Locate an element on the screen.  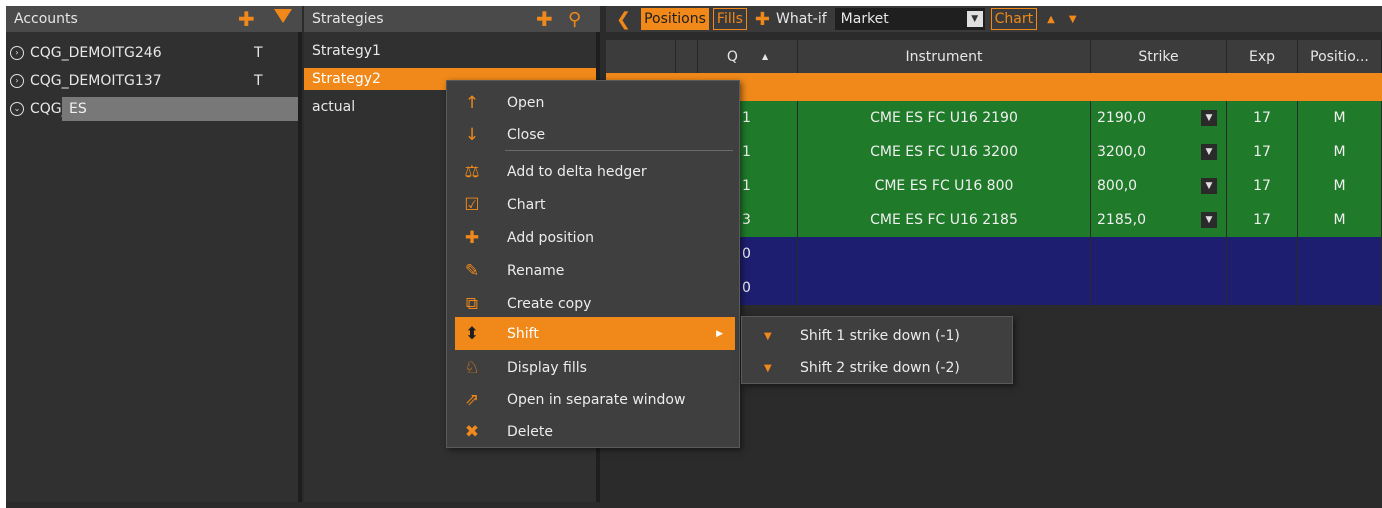
menu-item-open: ↑ Open is located at coordinates (593, 102).